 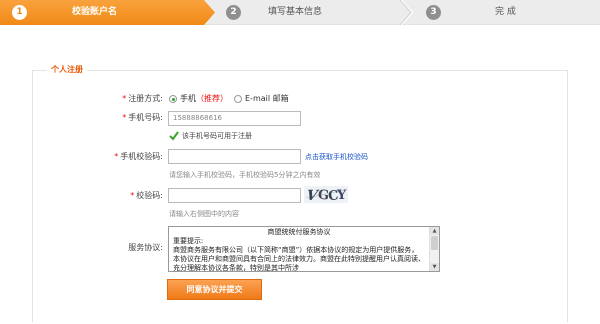 I want to click on captcha-glyphs-icon: V G C Y, so click(x=326, y=196).